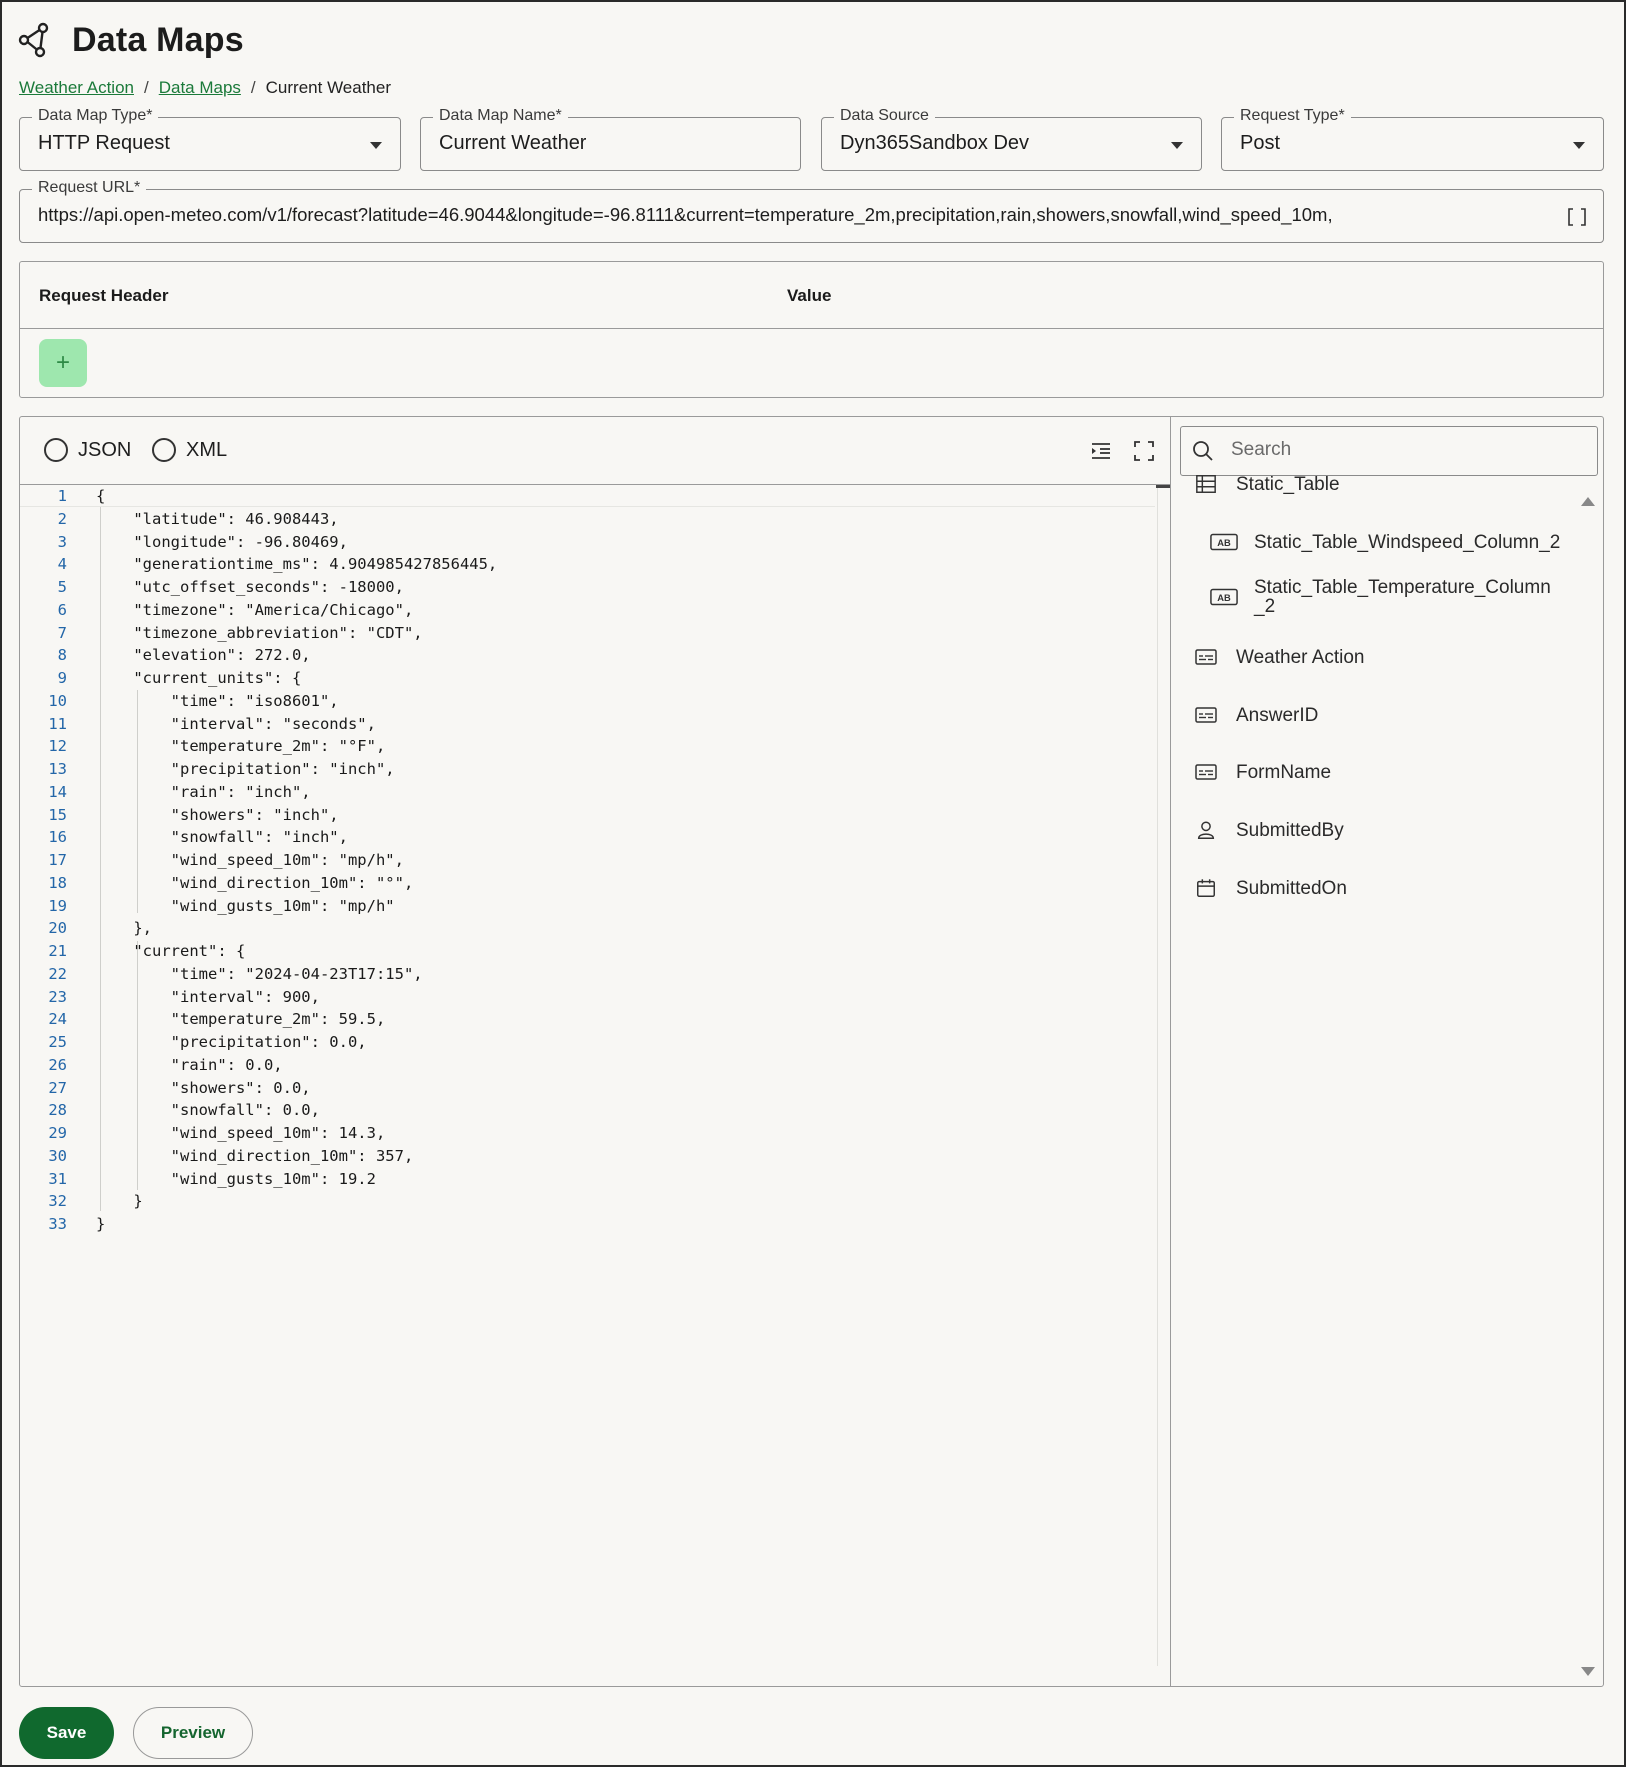 This screenshot has height=1767, width=1626. Describe the element at coordinates (203, 791) in the screenshot. I see `code-text: "rain": "inch",` at that location.